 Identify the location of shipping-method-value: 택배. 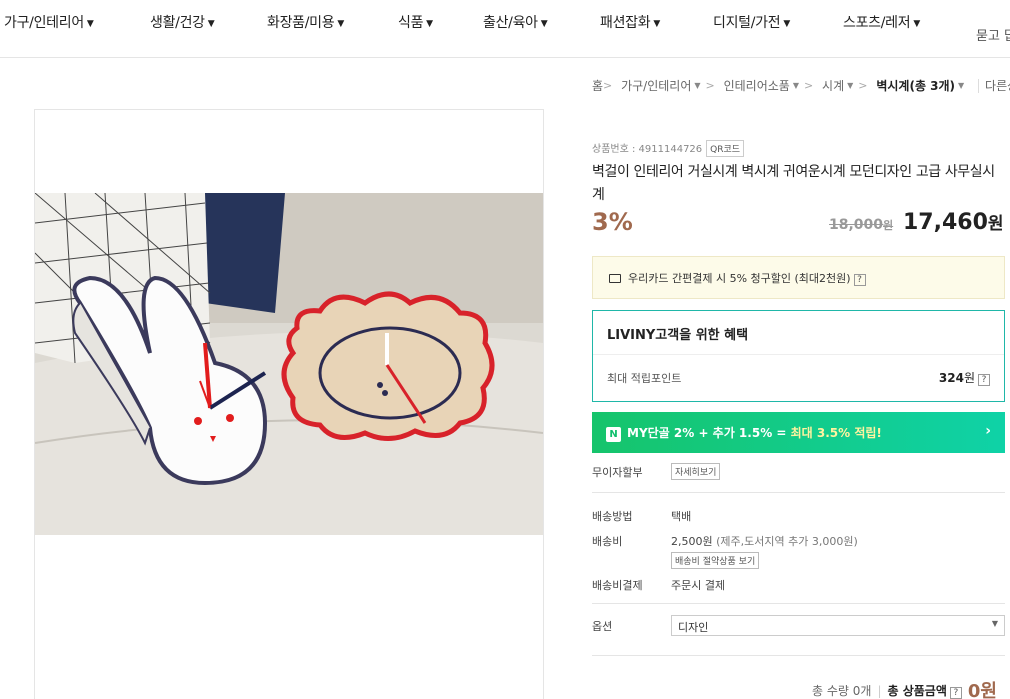
(681, 516).